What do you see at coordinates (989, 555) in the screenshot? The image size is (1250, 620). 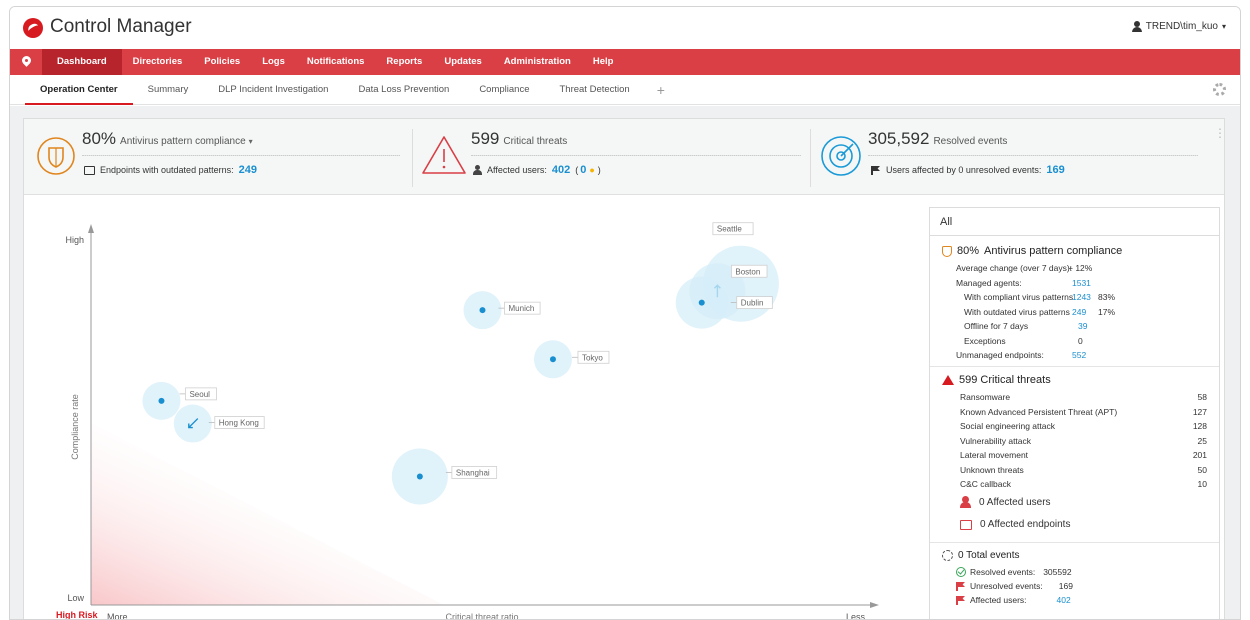 I see `events-title: 0 Total events` at bounding box center [989, 555].